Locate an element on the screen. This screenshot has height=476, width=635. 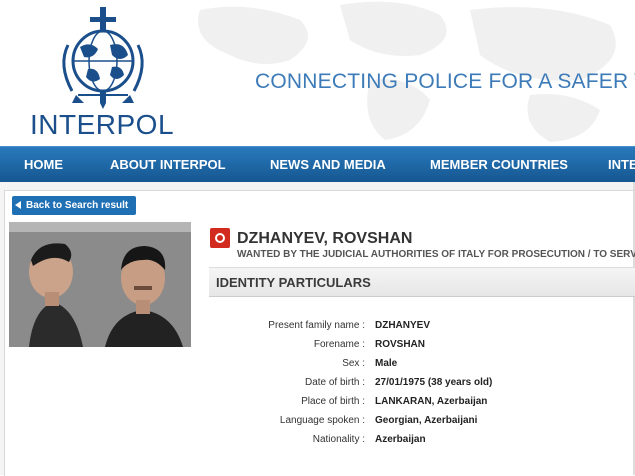
site-tagline: CONNECTING POLICE FOR A SAFER WO is located at coordinates (445, 81).